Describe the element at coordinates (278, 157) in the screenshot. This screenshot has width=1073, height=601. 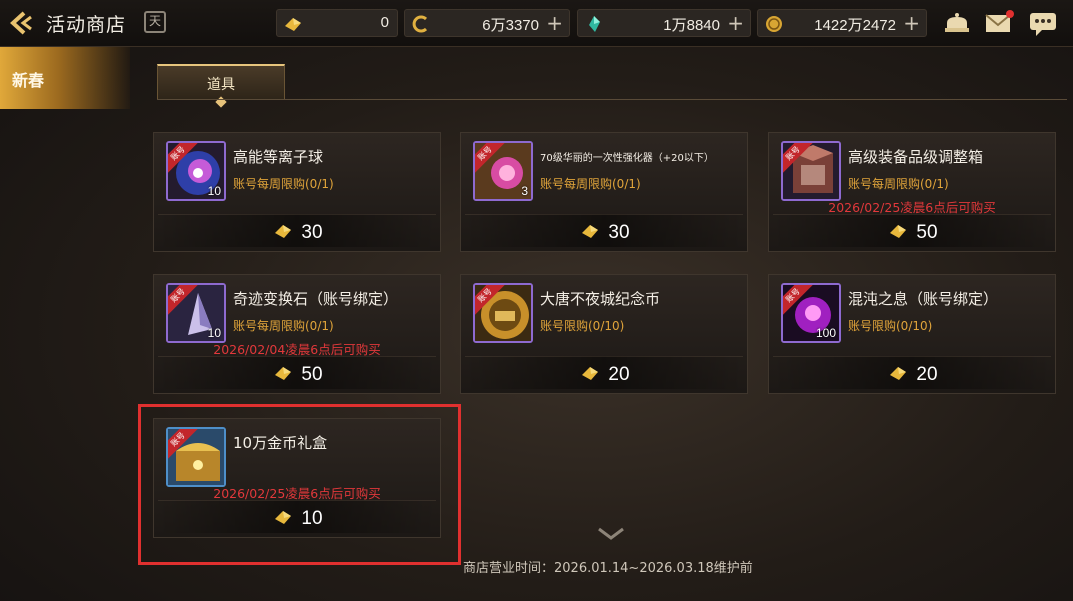
I see `item-name: 高能等离子球` at that location.